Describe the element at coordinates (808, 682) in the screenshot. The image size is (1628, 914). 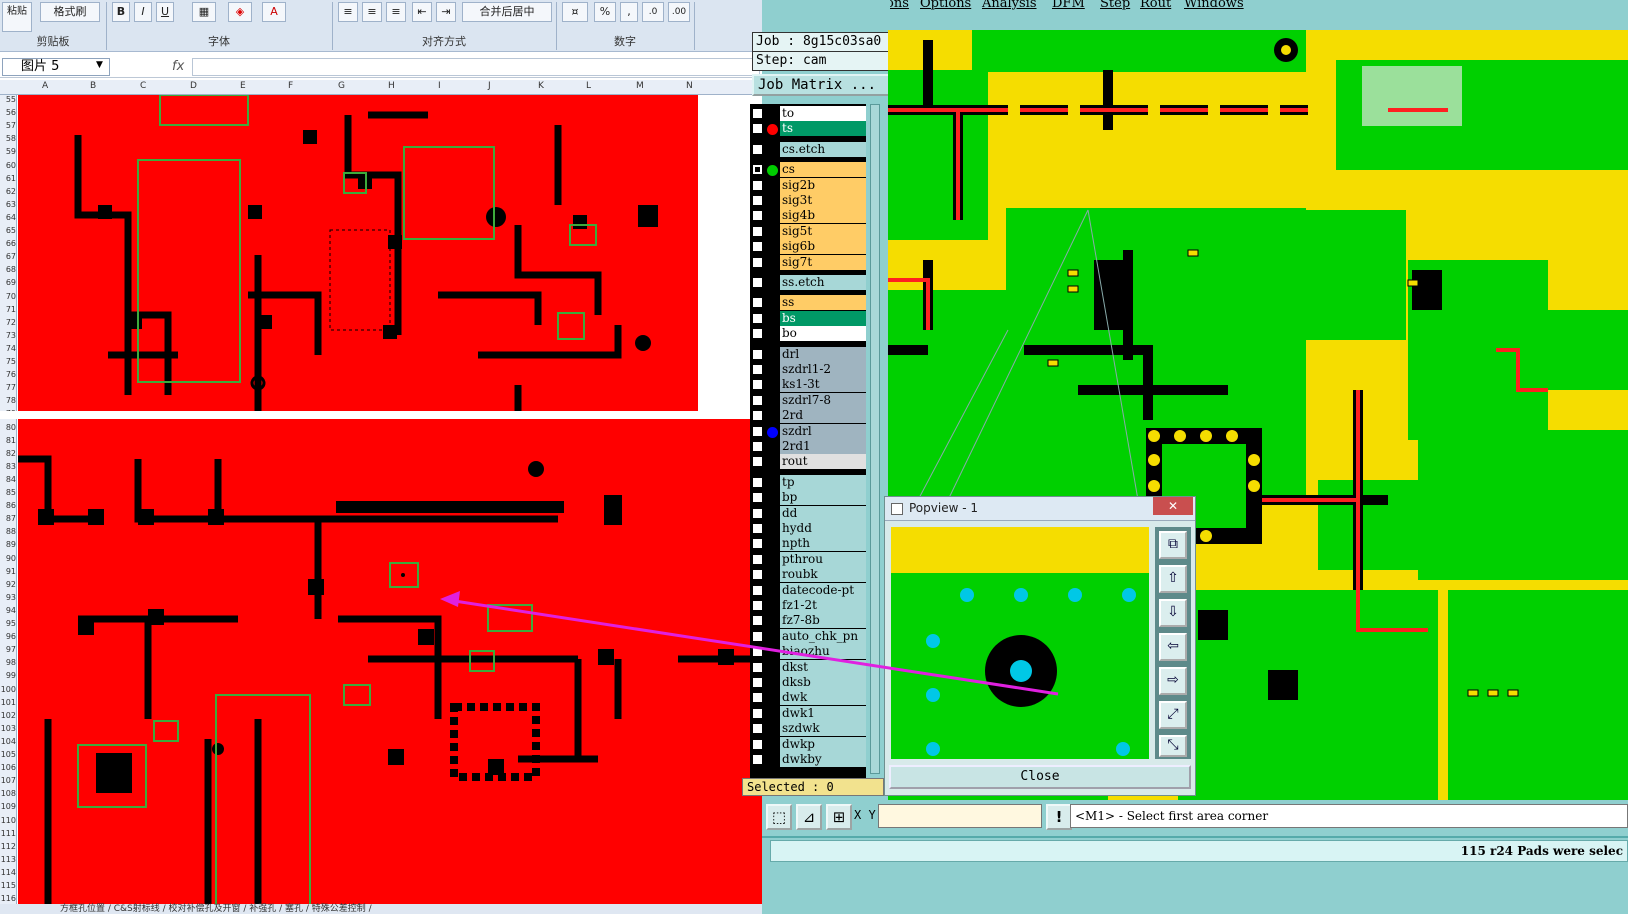
I see `layer-row: dksb` at that location.